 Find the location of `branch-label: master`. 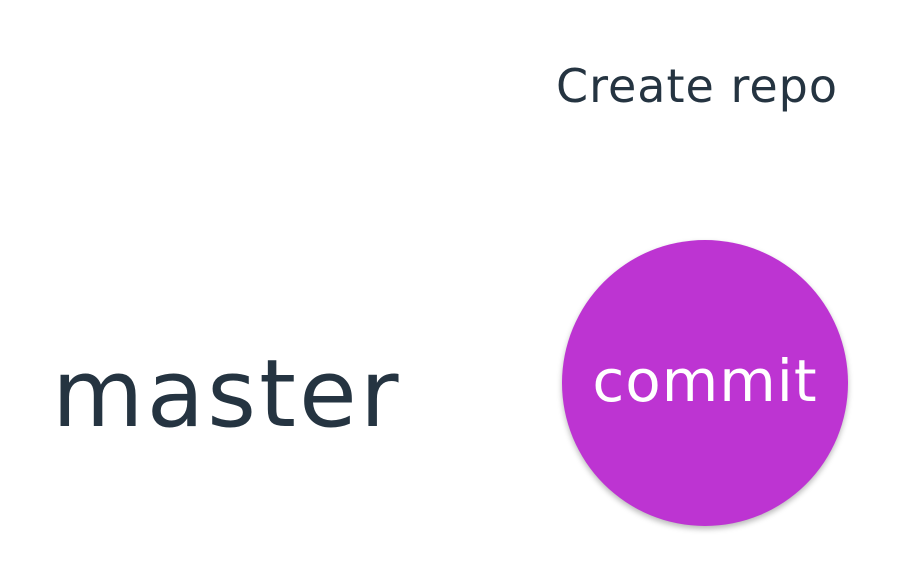

branch-label: master is located at coordinates (227, 394).